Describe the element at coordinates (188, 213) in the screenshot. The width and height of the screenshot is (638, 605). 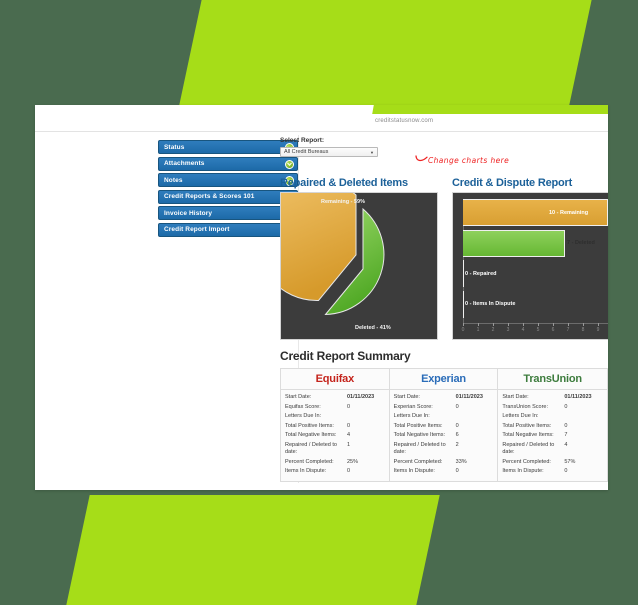
I see `sidebar-item-label: Invoice History` at that location.